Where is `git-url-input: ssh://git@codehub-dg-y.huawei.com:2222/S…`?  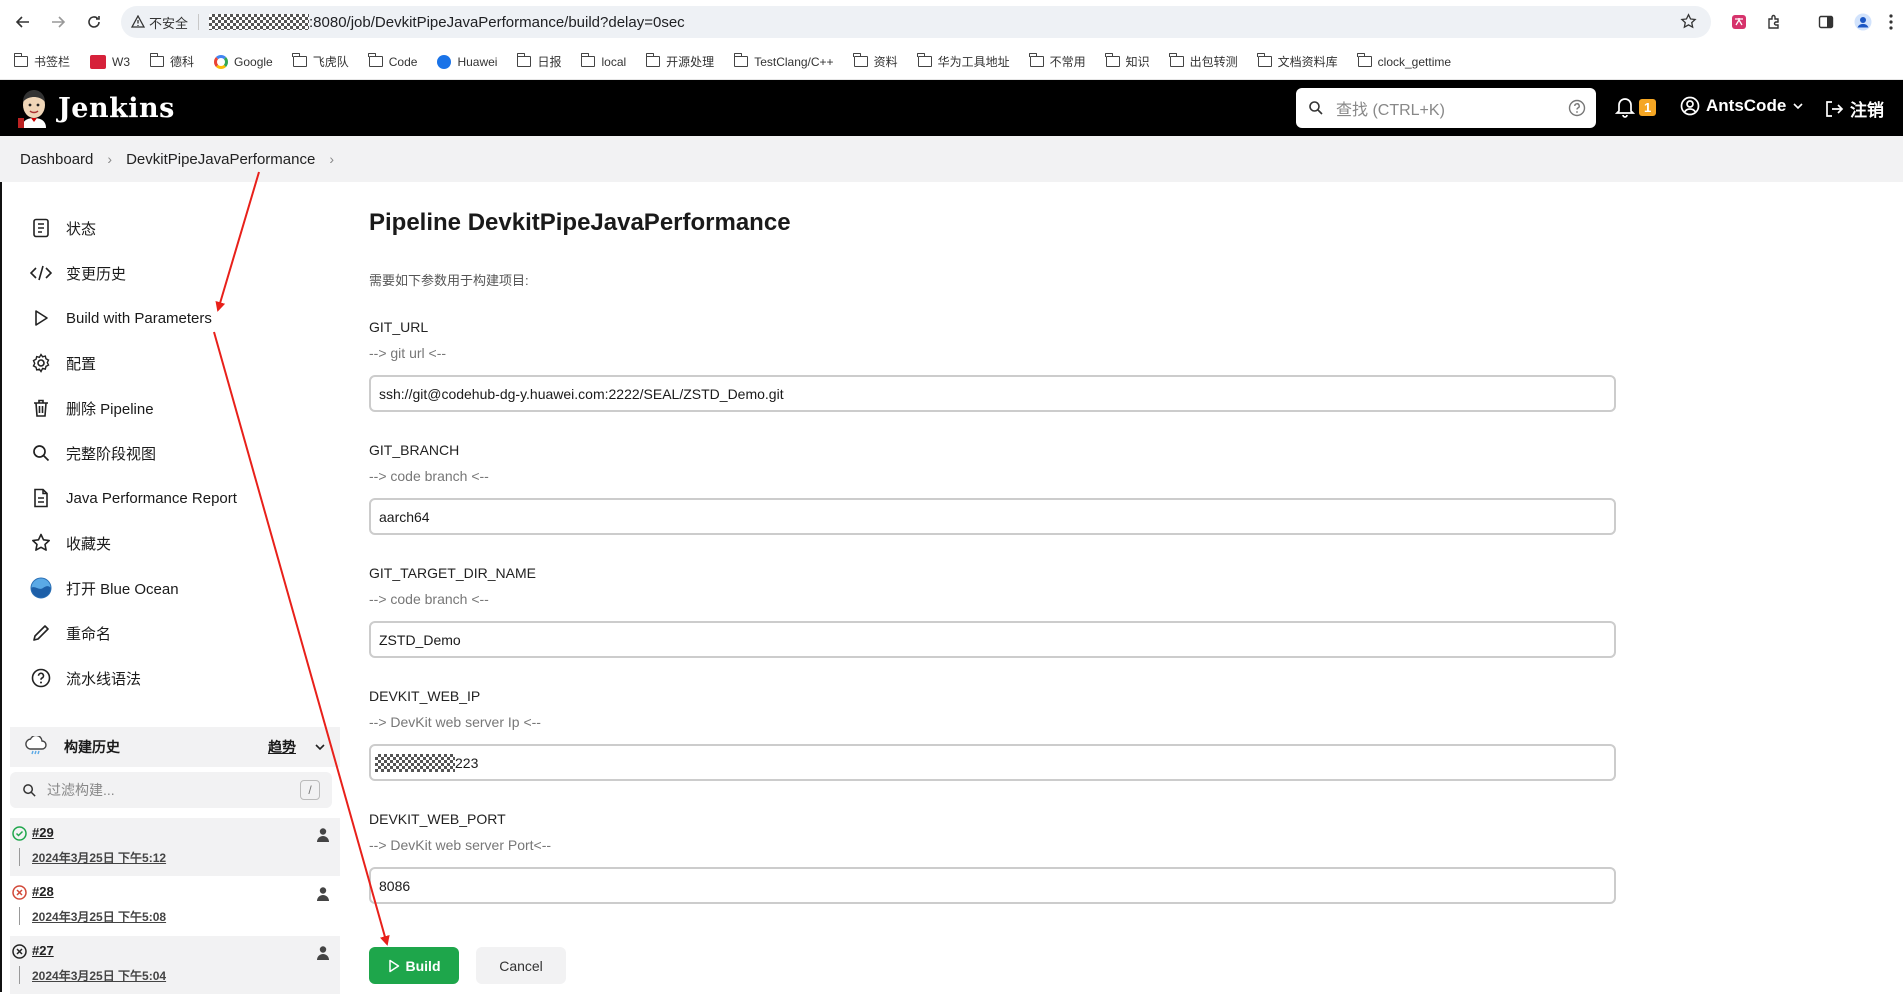
git-url-input: ssh://git@codehub-dg-y.huawei.com:2222/S… is located at coordinates (992, 393).